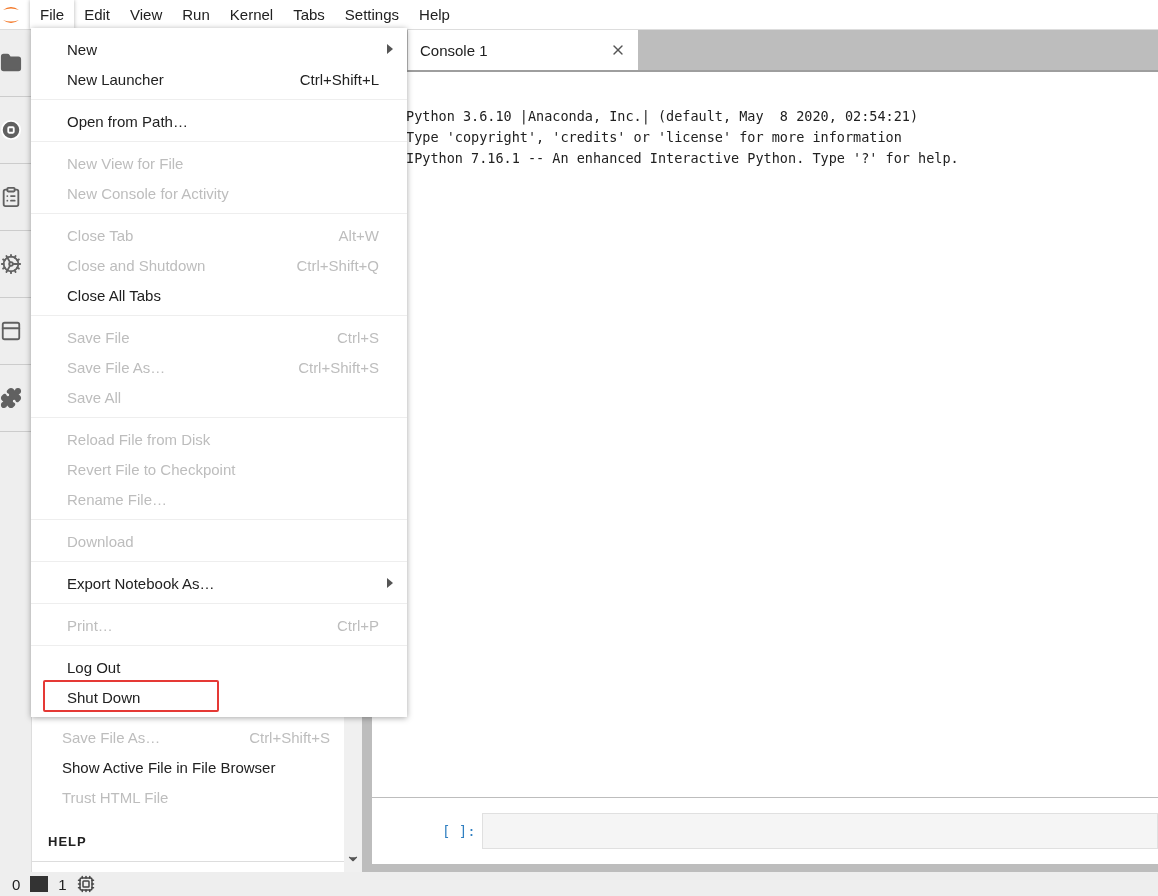 The width and height of the screenshot is (1158, 896). Describe the element at coordinates (148, 193) in the screenshot. I see `menu-label: New Console for Activity` at that location.